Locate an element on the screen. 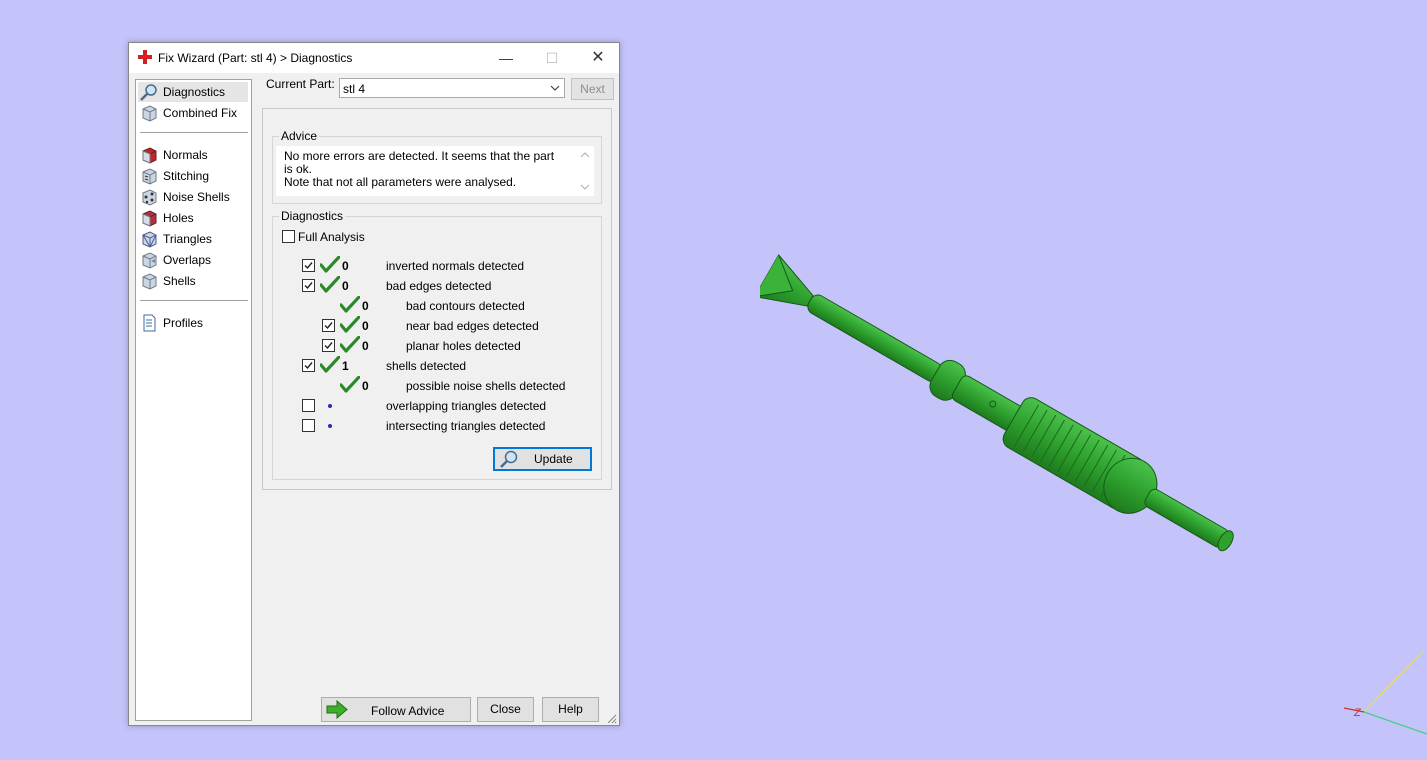 Image resolution: width=1427 pixels, height=760 pixels. sidebar-item-stitching: Stitching is located at coordinates (193, 176).